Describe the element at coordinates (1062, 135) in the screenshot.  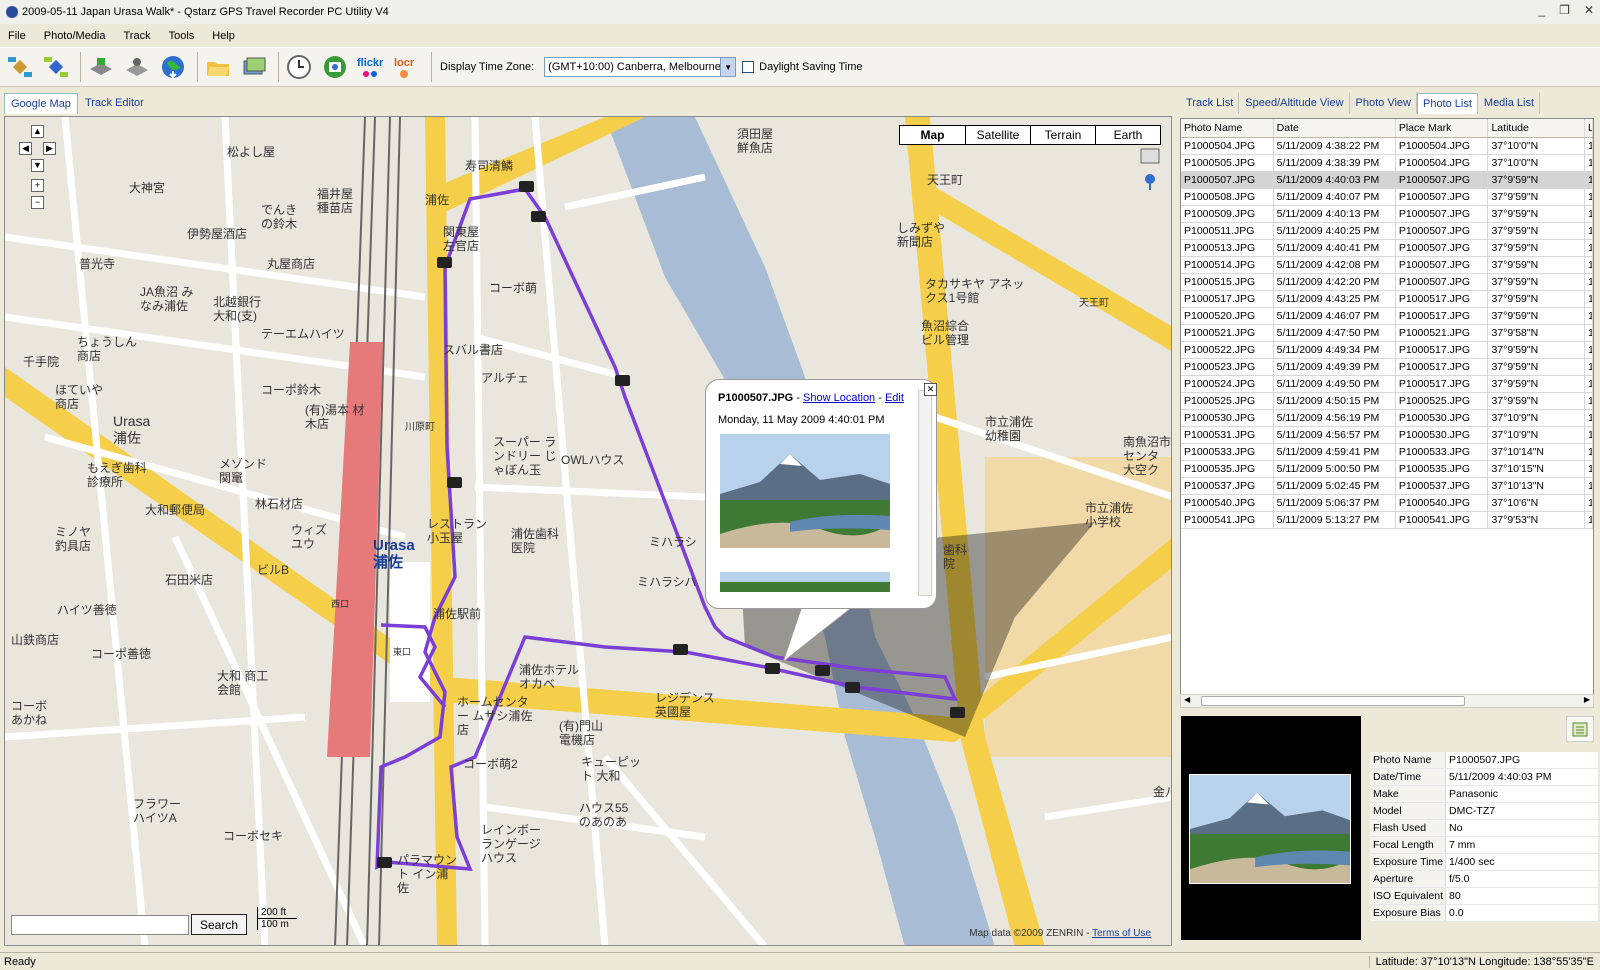
I see `map-type-terrain: Terrain` at that location.